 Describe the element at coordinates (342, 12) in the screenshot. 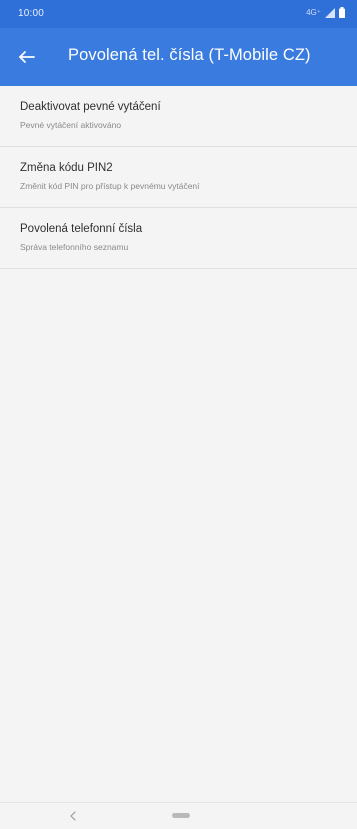

I see `battery-icon` at that location.